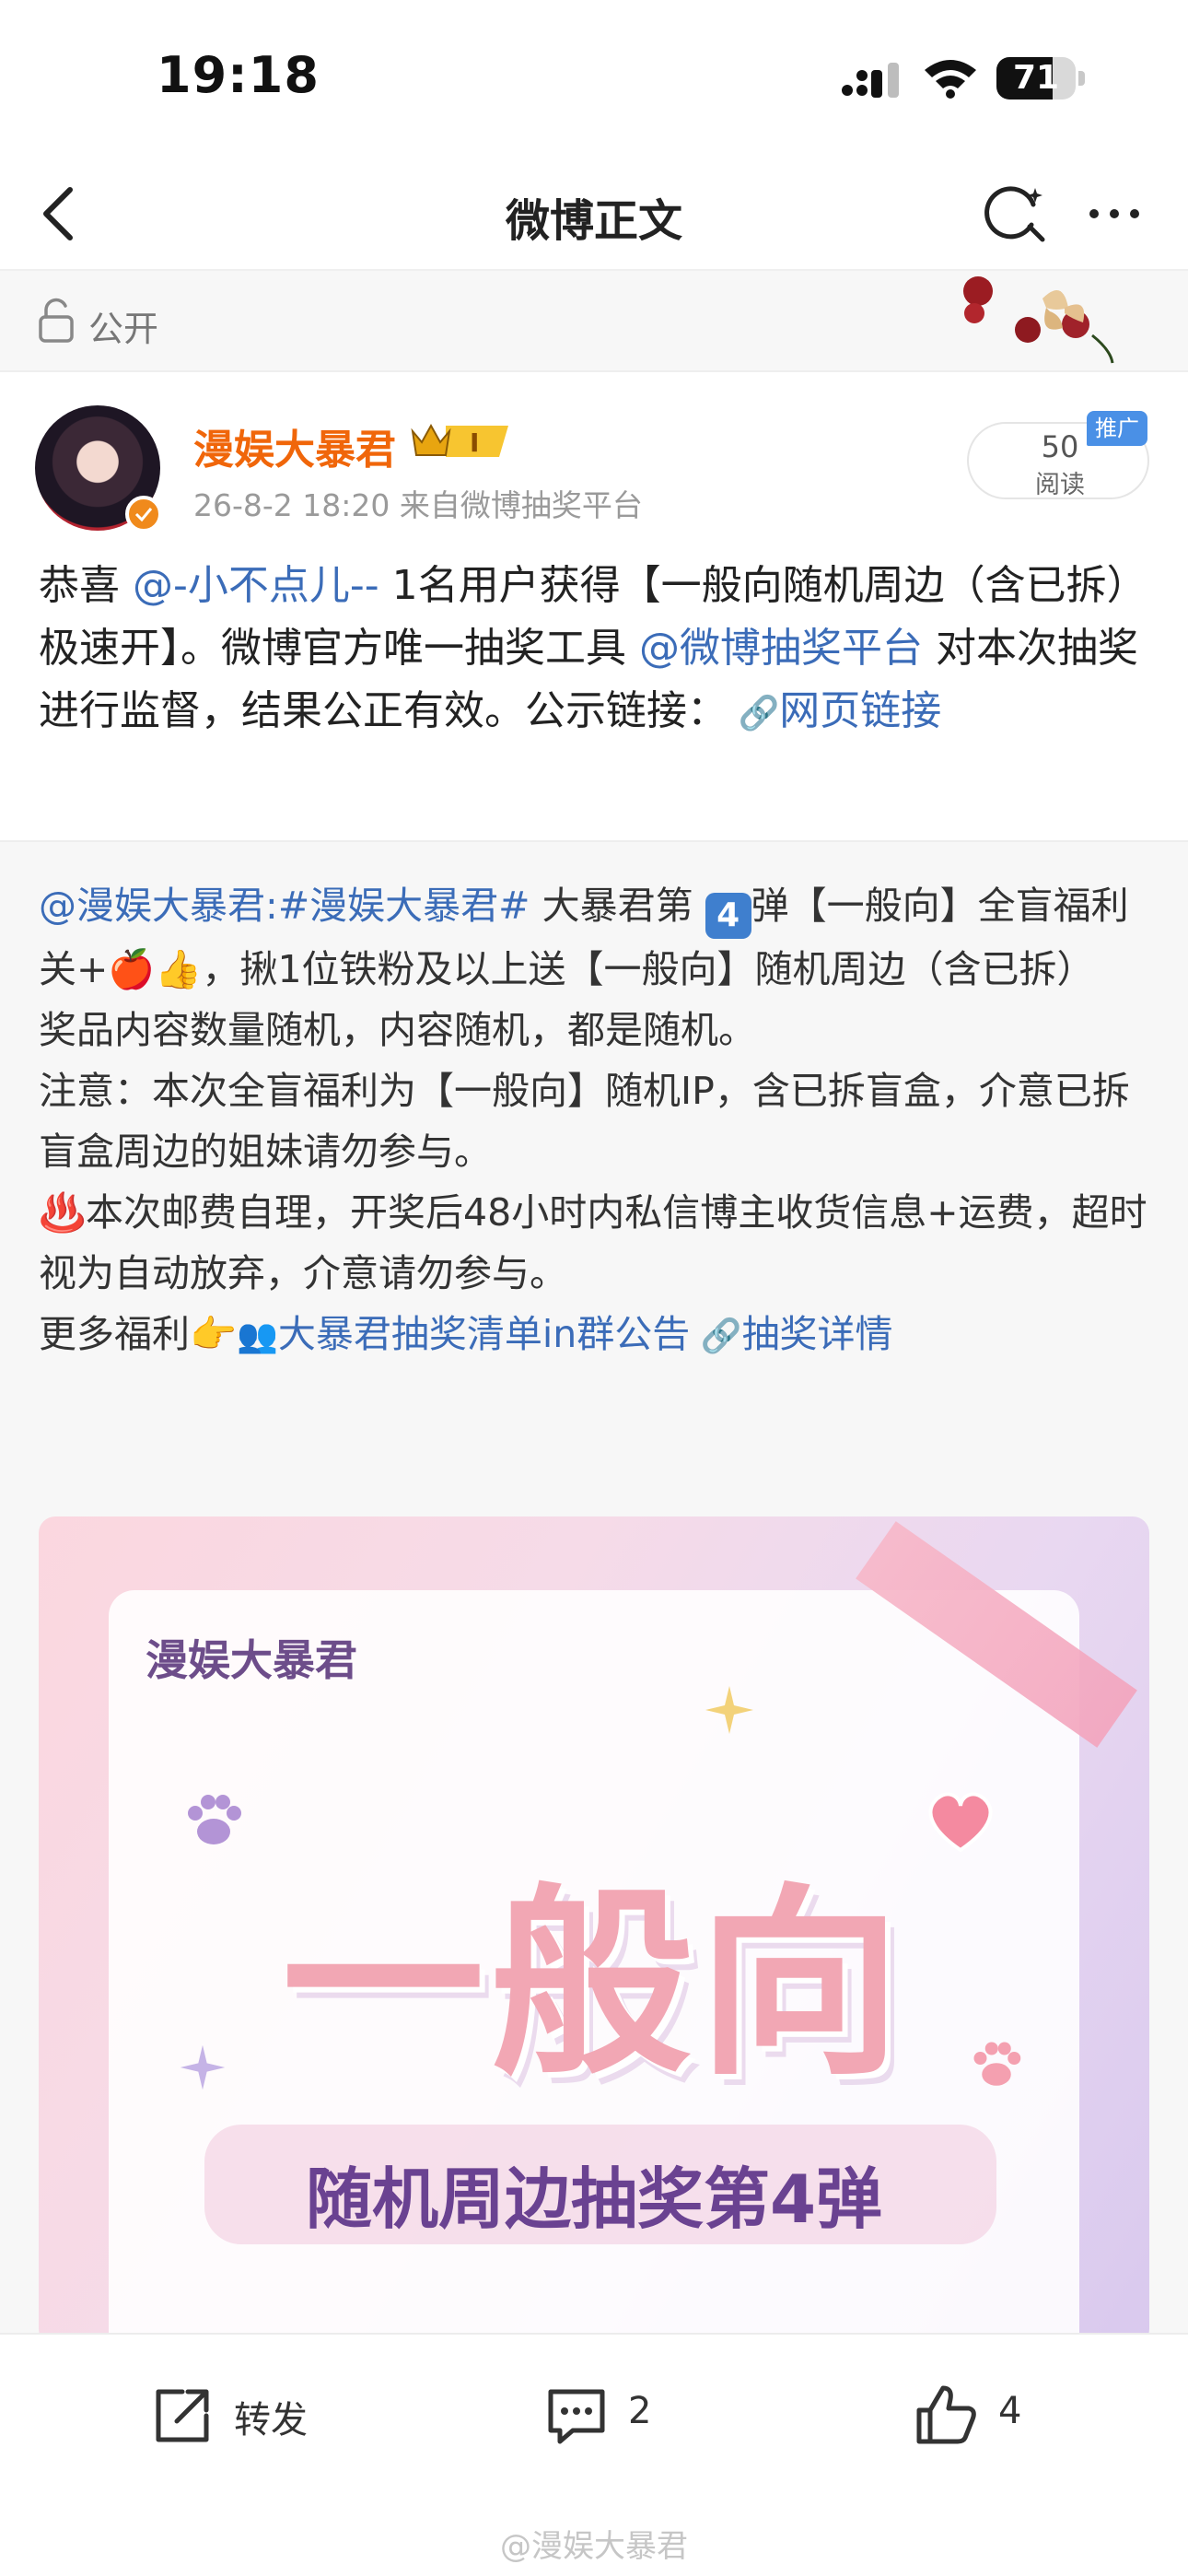  Describe the element at coordinates (474, 442) in the screenshot. I see `svg-text: I` at that location.